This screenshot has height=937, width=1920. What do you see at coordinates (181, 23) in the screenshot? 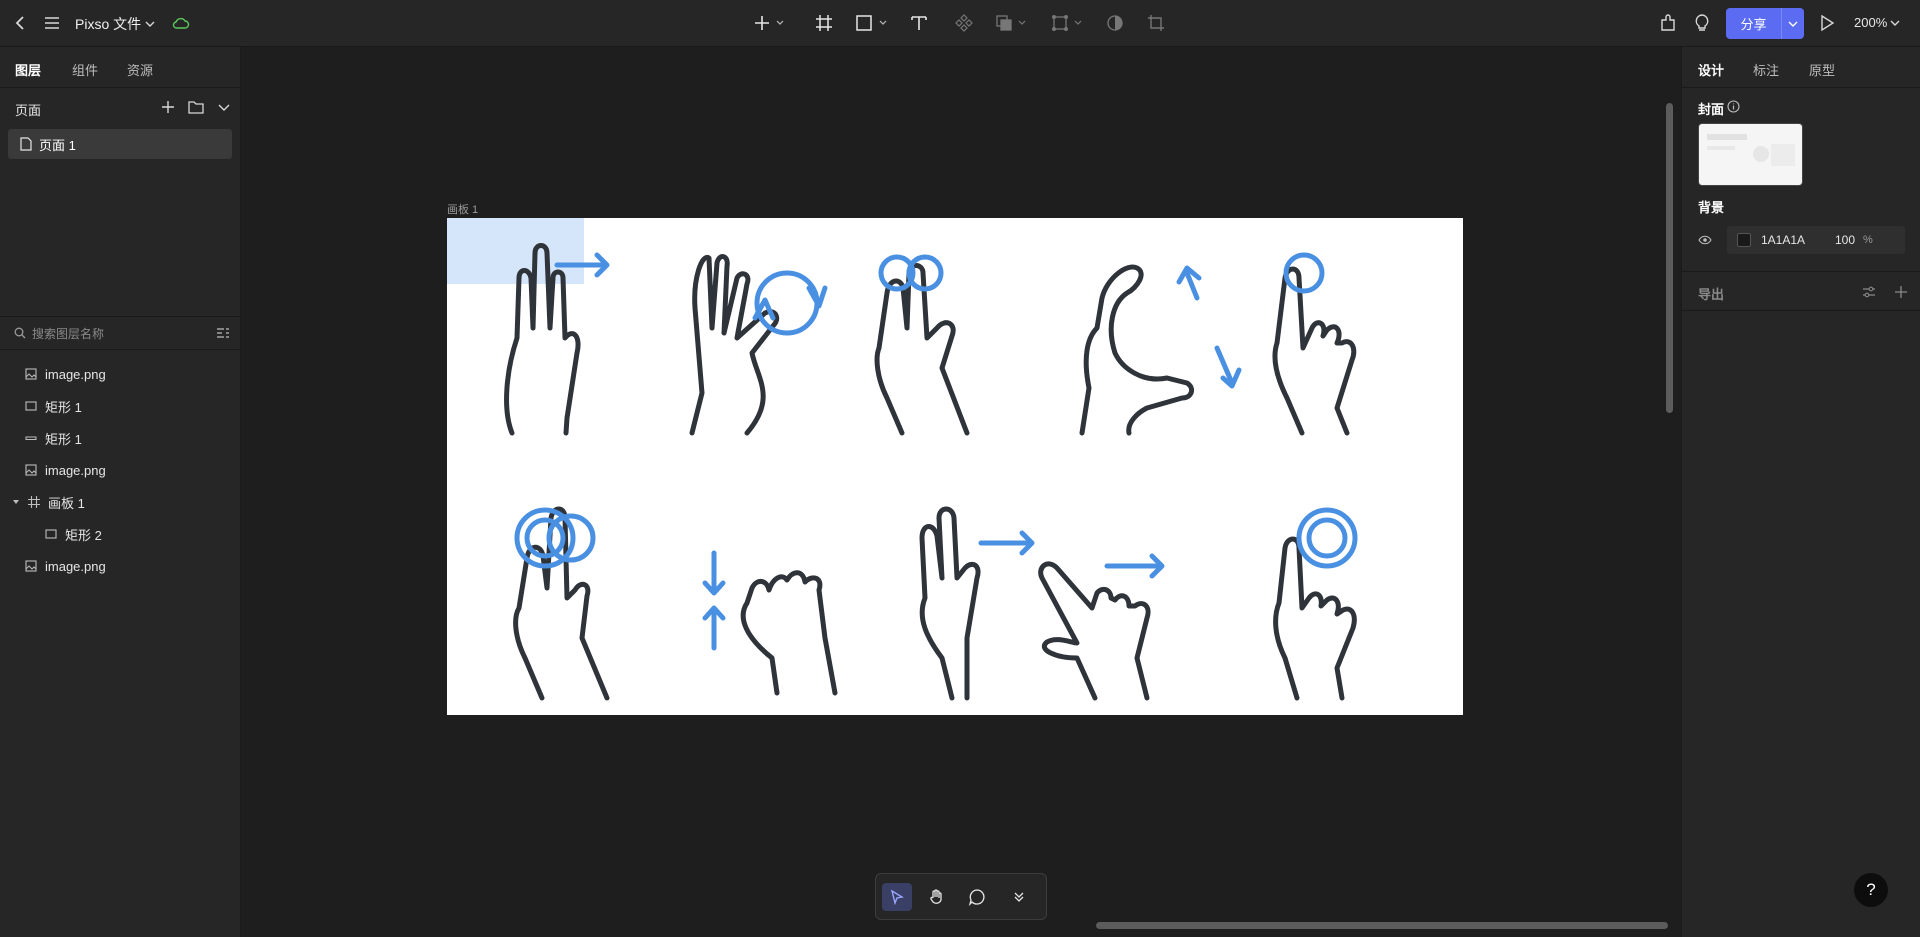
I see `cloud-sync-icon` at bounding box center [181, 23].